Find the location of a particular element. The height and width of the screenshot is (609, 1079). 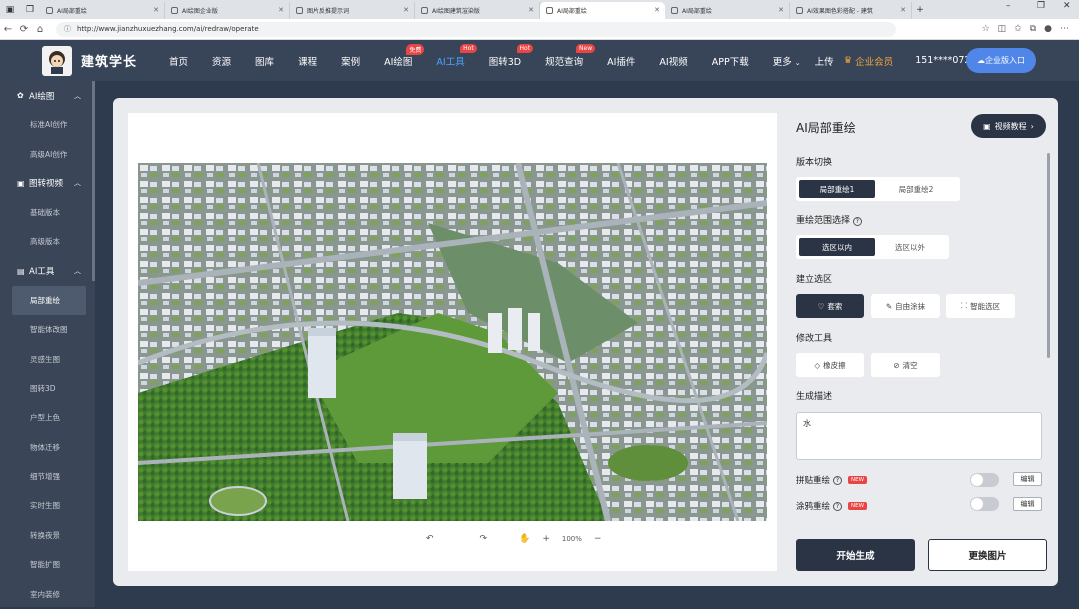

paint-toggle is located at coordinates (984, 504).